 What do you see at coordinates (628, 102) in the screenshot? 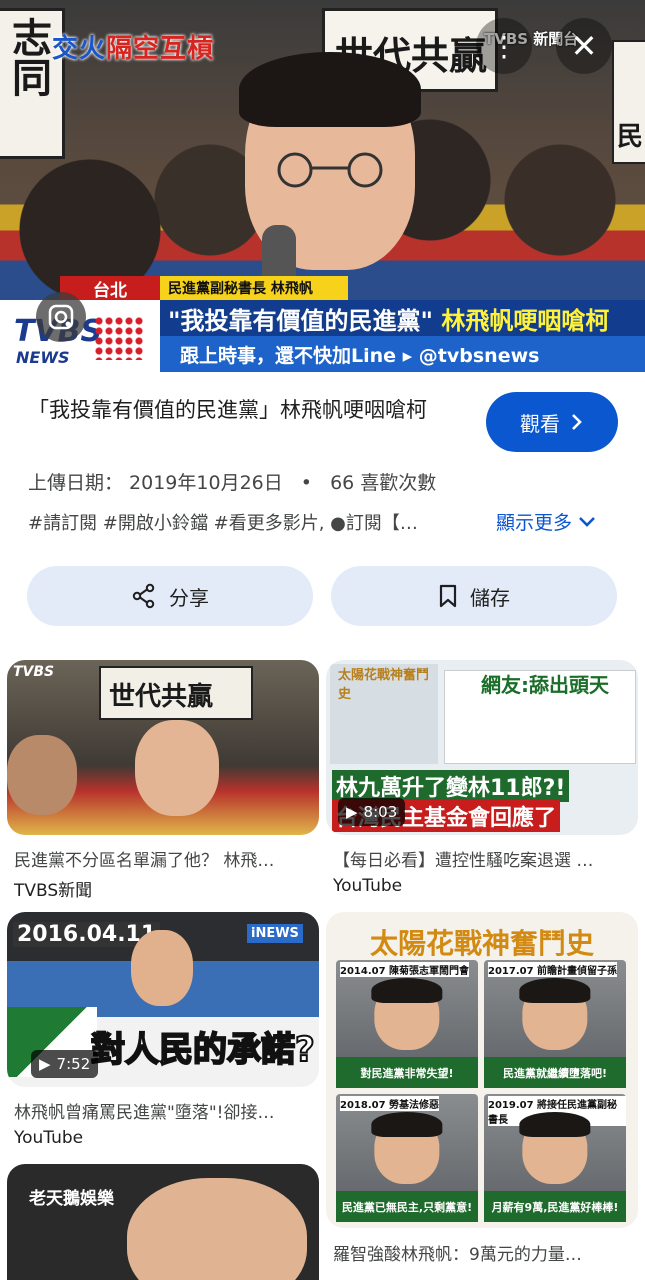
I see `protest-sign-right: 民` at bounding box center [628, 102].